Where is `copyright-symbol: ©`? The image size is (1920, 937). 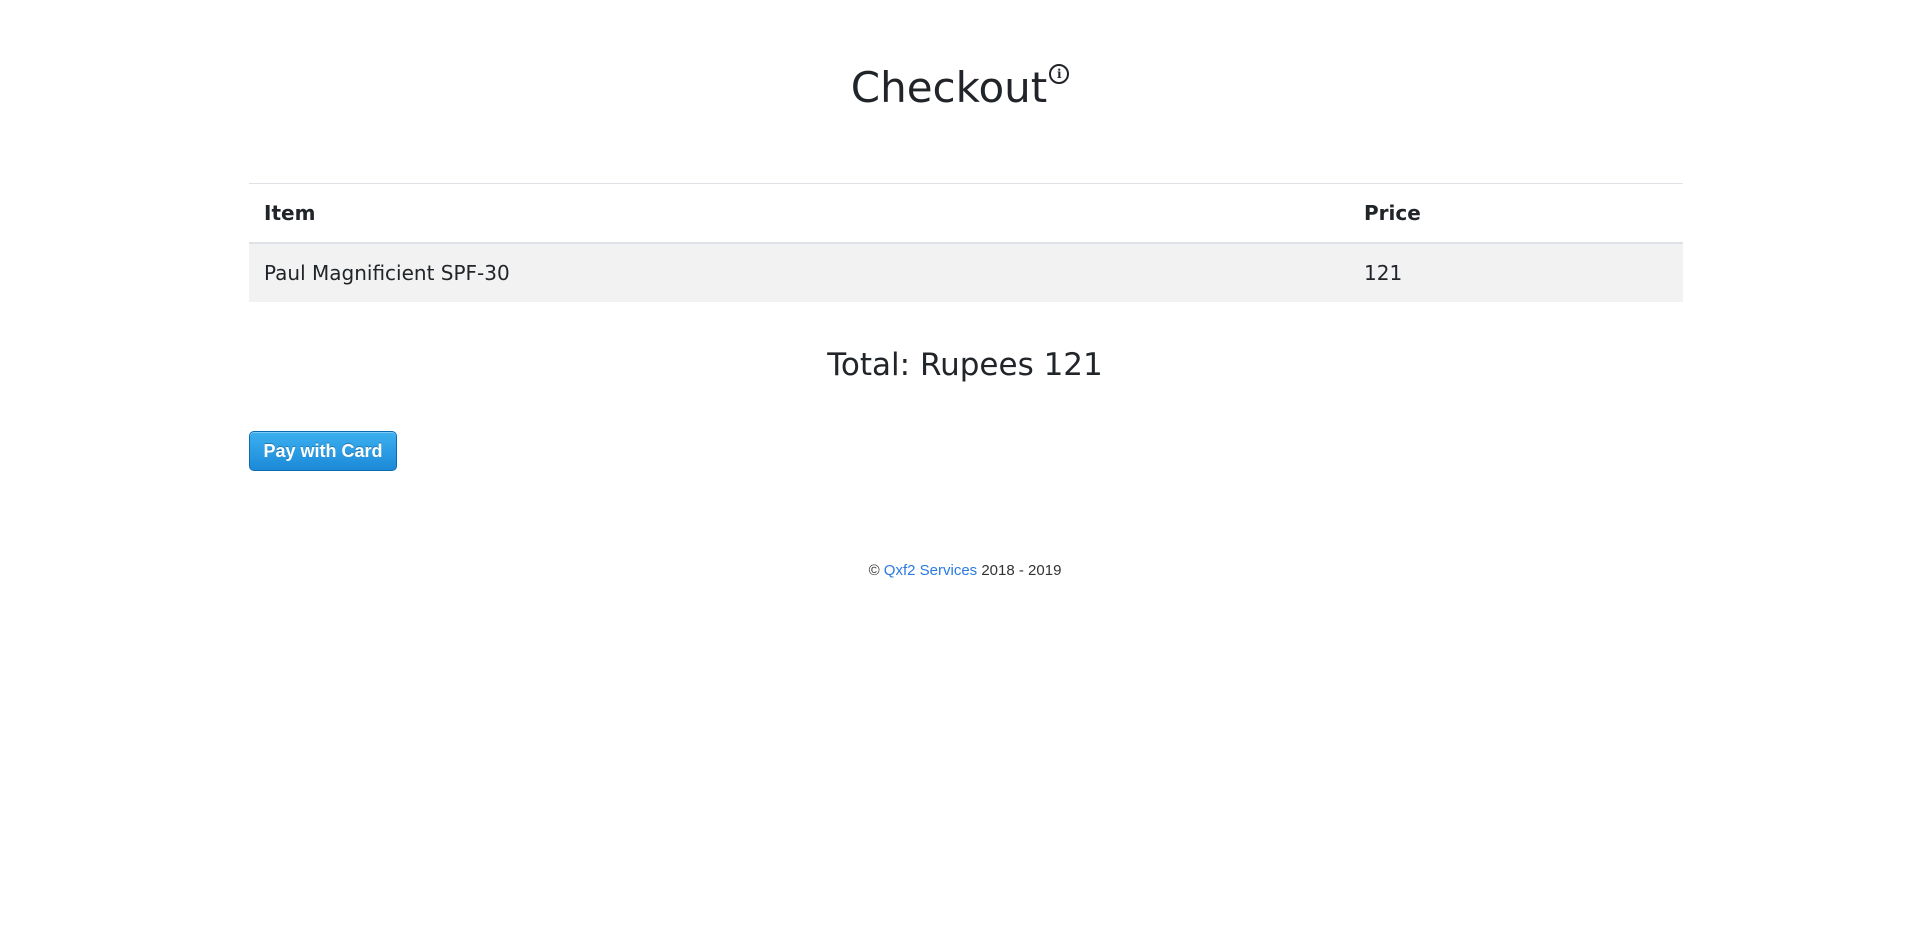 copyright-symbol: © is located at coordinates (874, 570).